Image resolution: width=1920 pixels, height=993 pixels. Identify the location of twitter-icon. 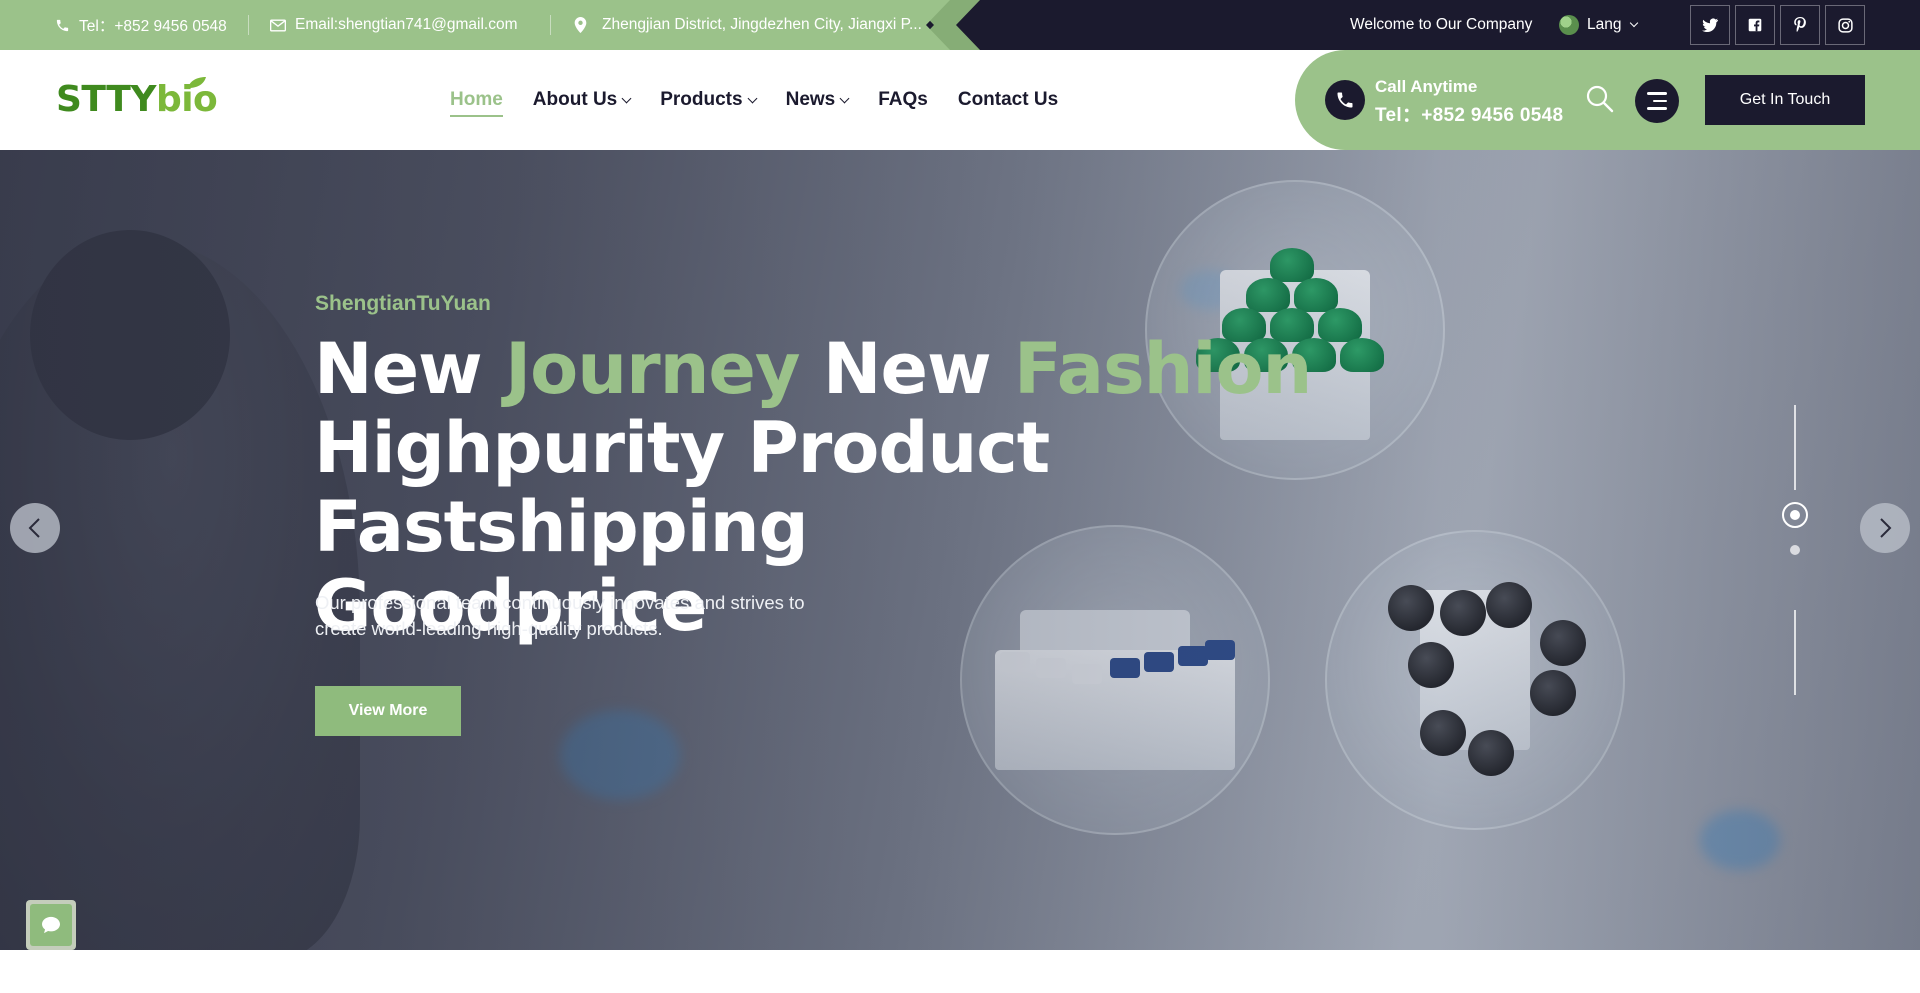
(1710, 25).